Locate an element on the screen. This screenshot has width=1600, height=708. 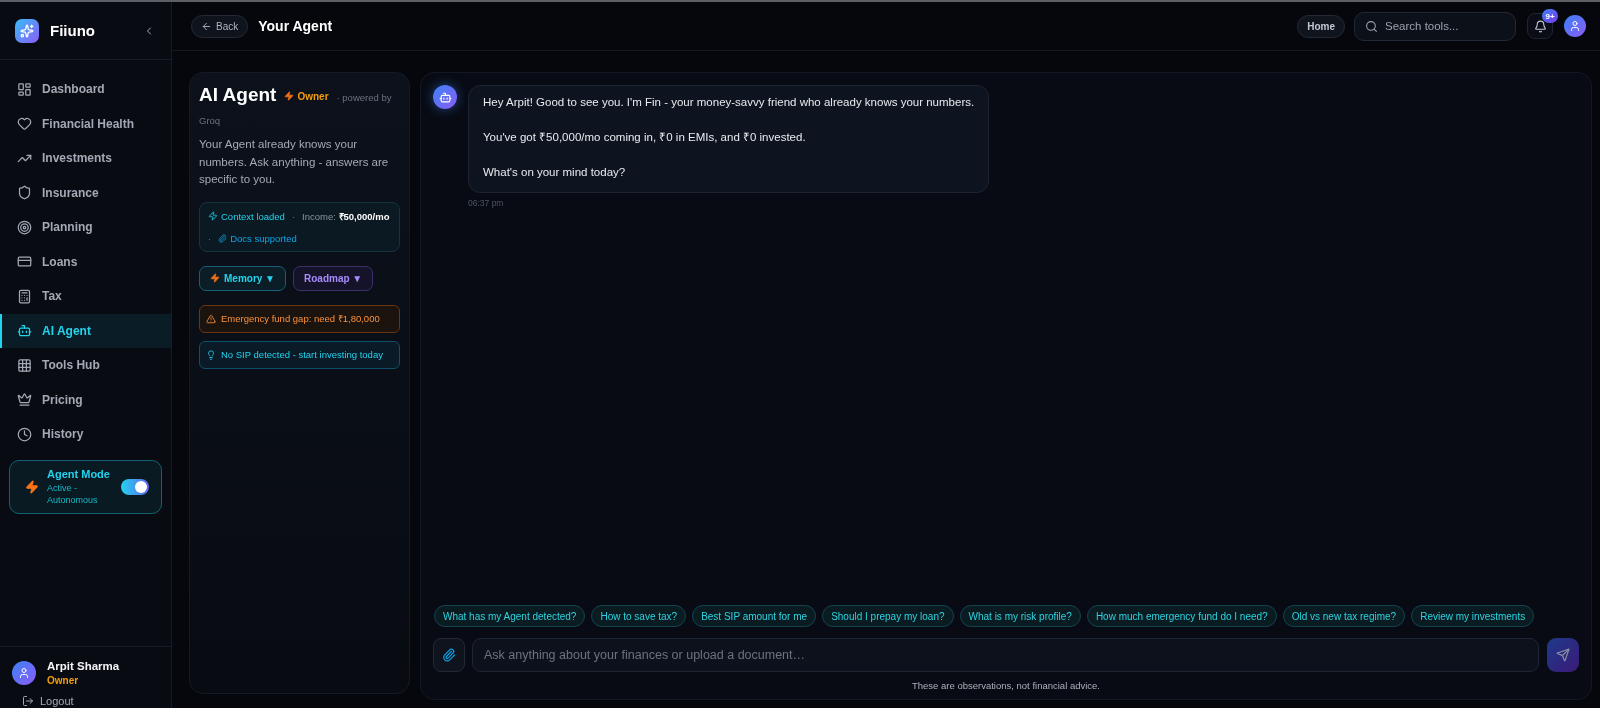
notifications-button is located at coordinates (1540, 26).